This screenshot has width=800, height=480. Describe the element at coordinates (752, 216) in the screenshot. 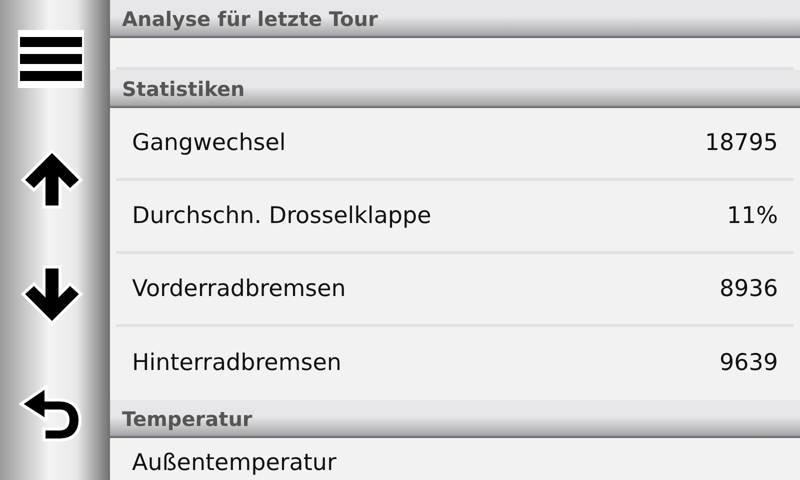

I see `stat-value: 11%` at that location.